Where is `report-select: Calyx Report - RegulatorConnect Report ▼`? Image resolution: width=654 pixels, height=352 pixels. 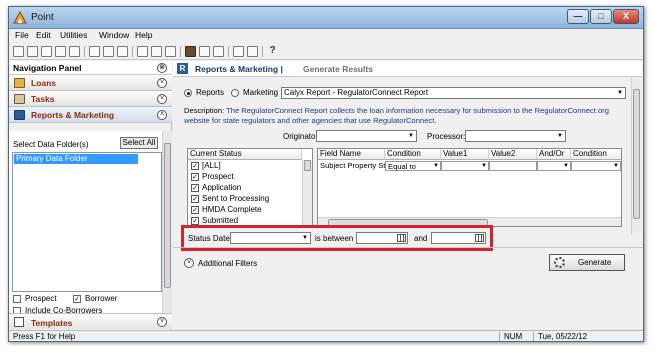
report-select: Calyx Report - RegulatorConnect Report ▼ is located at coordinates (453, 93).